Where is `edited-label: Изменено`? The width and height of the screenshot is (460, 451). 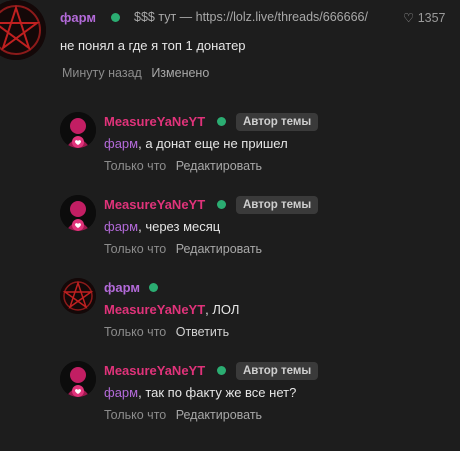
edited-label: Изменено is located at coordinates (180, 73).